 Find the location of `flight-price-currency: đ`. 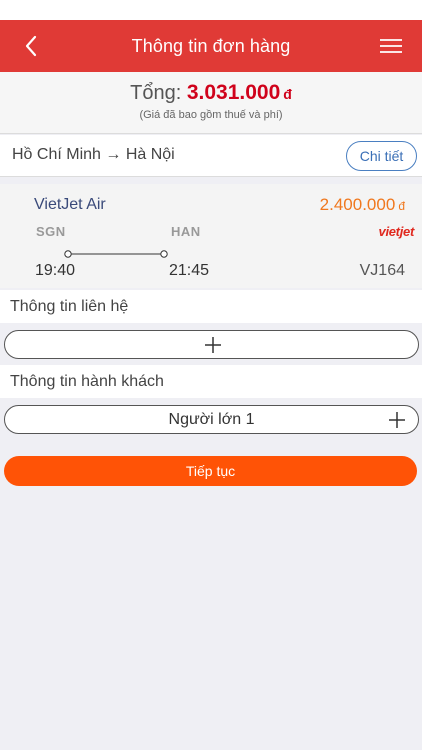

flight-price-currency: đ is located at coordinates (401, 206).